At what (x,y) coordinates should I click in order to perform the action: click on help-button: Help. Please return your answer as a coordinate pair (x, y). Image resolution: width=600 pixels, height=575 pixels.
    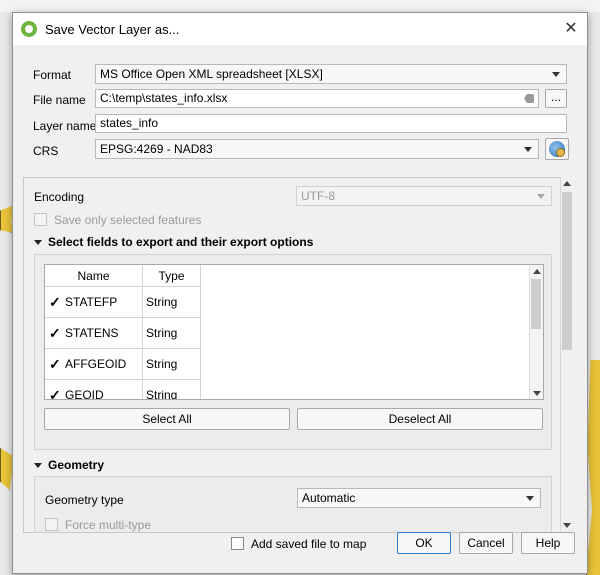
    Looking at the image, I should click on (548, 543).